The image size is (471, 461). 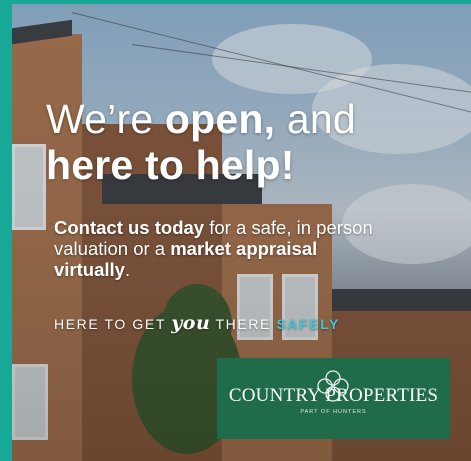 I want to click on body-period: ., so click(x=127, y=269).